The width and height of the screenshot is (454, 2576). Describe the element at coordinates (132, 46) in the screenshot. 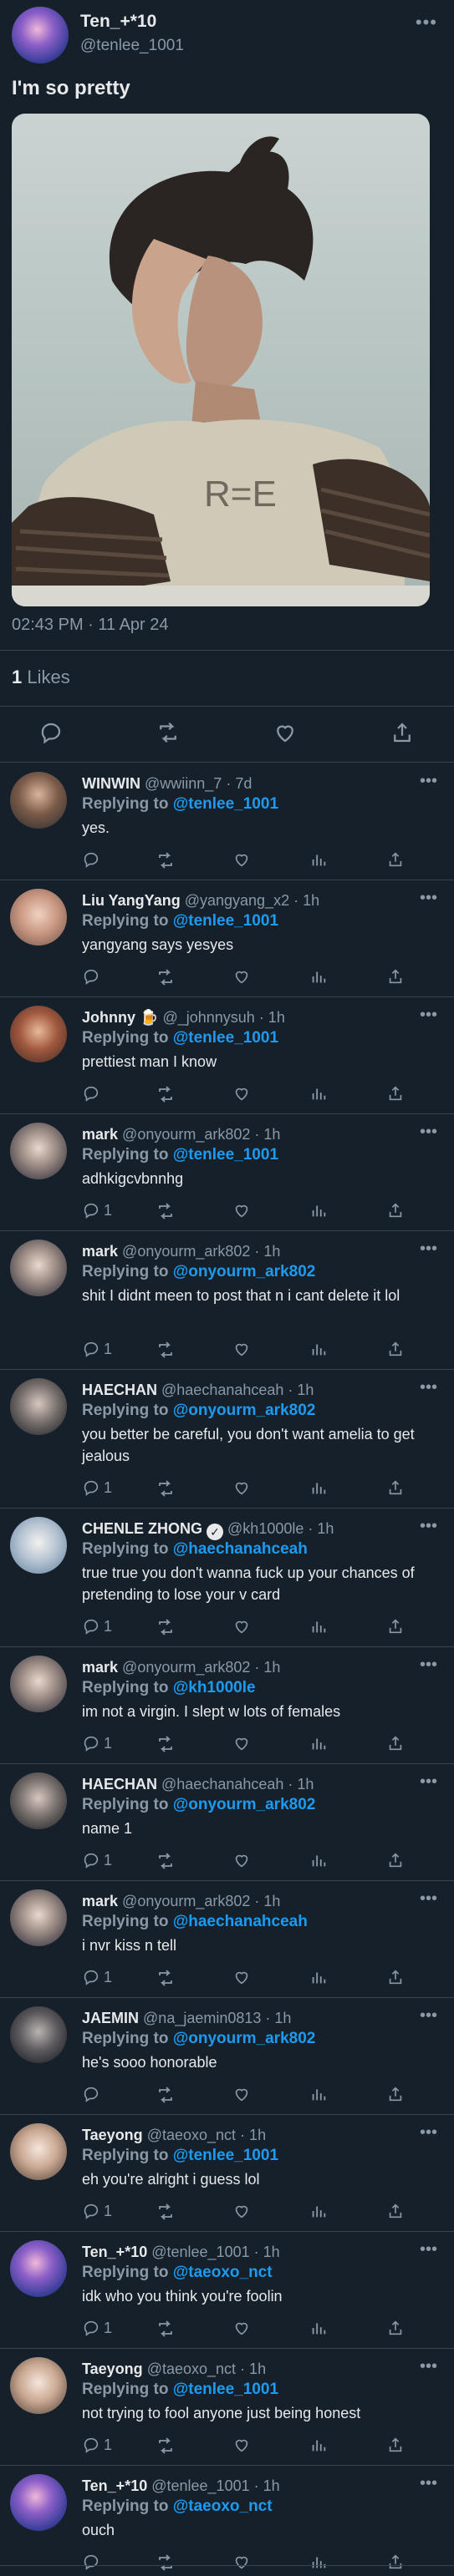

I see `handle: @tenlee_1001` at that location.